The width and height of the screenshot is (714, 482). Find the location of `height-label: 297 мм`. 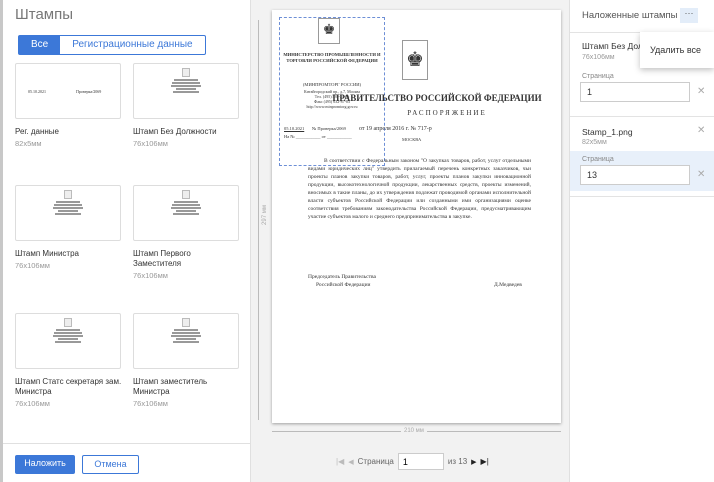

height-label: 297 мм is located at coordinates (264, 215).